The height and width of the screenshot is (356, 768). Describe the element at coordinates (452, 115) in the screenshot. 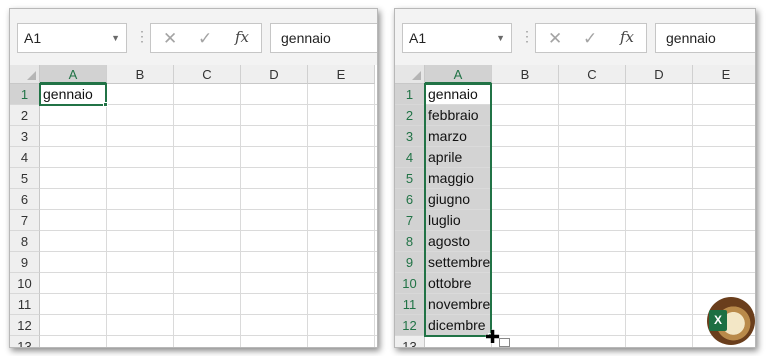

I see `cell-a2: febbraio` at that location.